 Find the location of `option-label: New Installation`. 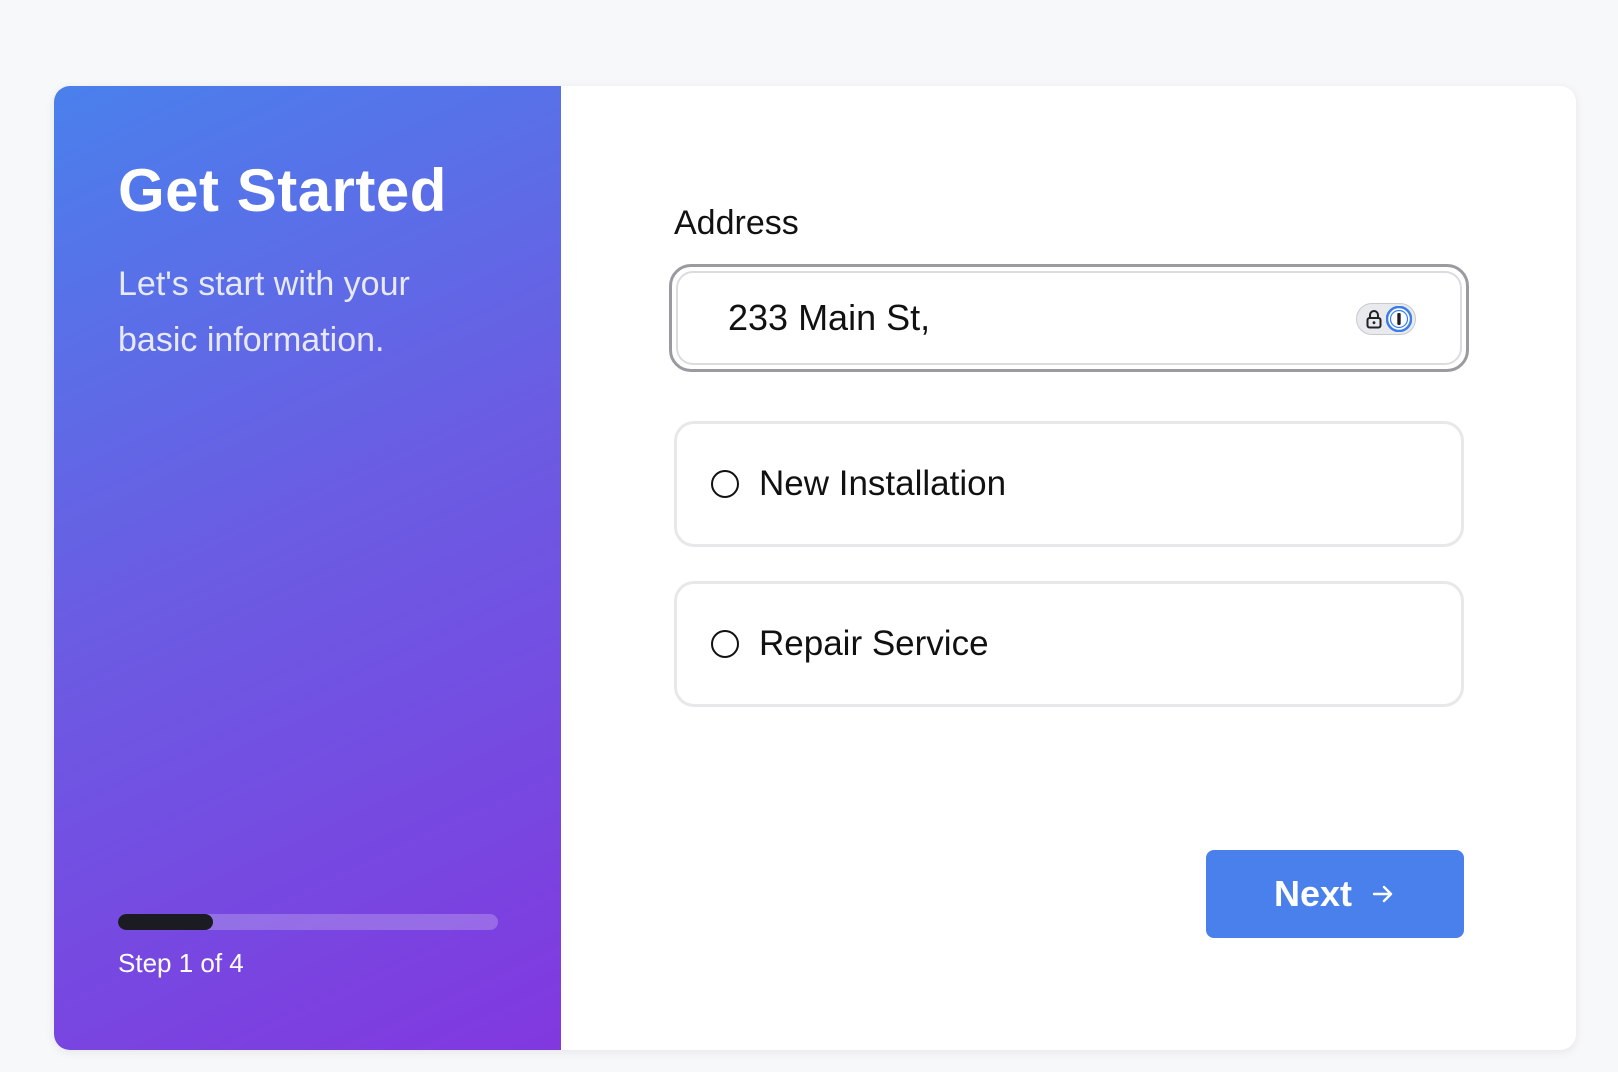

option-label: New Installation is located at coordinates (883, 483).